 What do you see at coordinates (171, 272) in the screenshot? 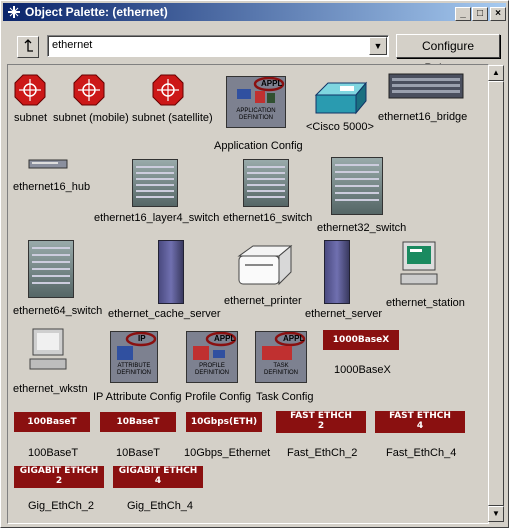
I see `ethernet-cache-server-item` at bounding box center [171, 272].